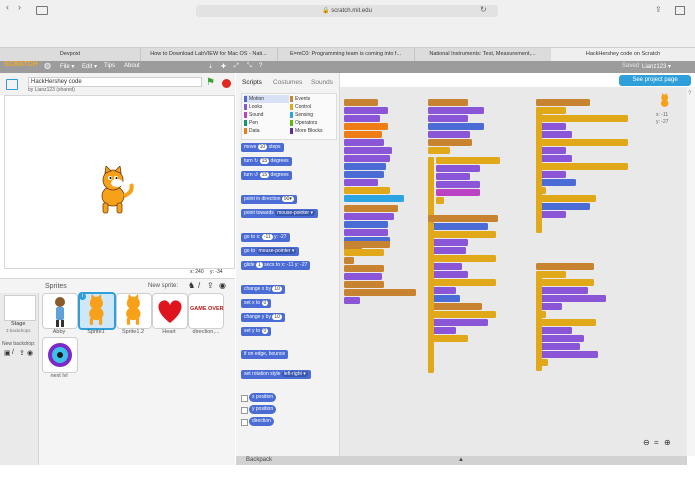  Describe the element at coordinates (431, 298) in the screenshot. I see `stack-8-forever-rail` at that location.